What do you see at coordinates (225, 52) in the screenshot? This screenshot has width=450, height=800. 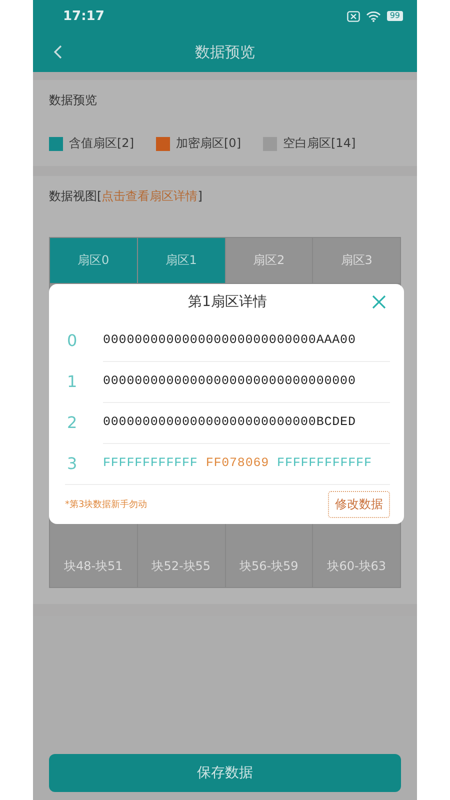 I see `page-title: 数据预览` at bounding box center [225, 52].